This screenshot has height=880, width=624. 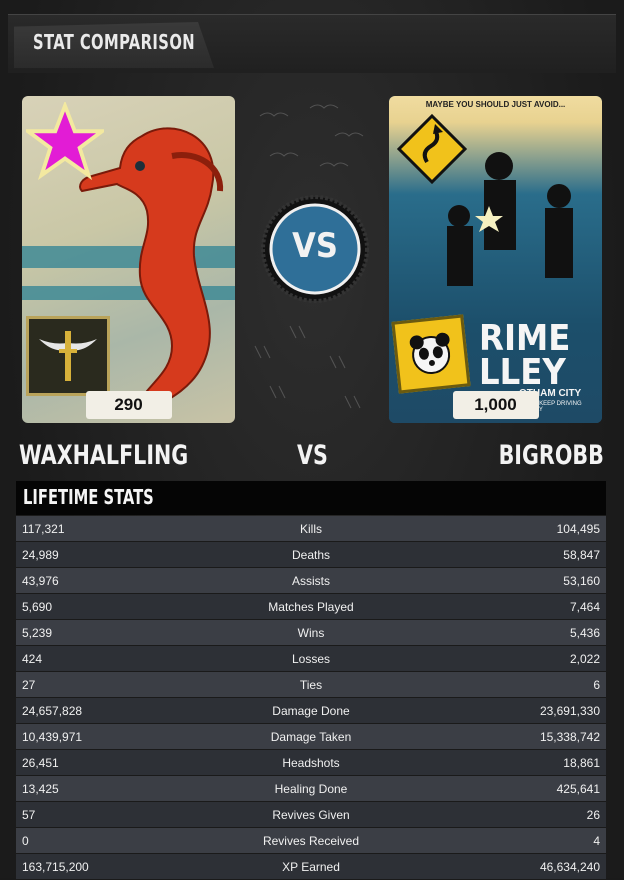 I want to click on table-row: 43,976 Assists 53,160, so click(x=311, y=581).